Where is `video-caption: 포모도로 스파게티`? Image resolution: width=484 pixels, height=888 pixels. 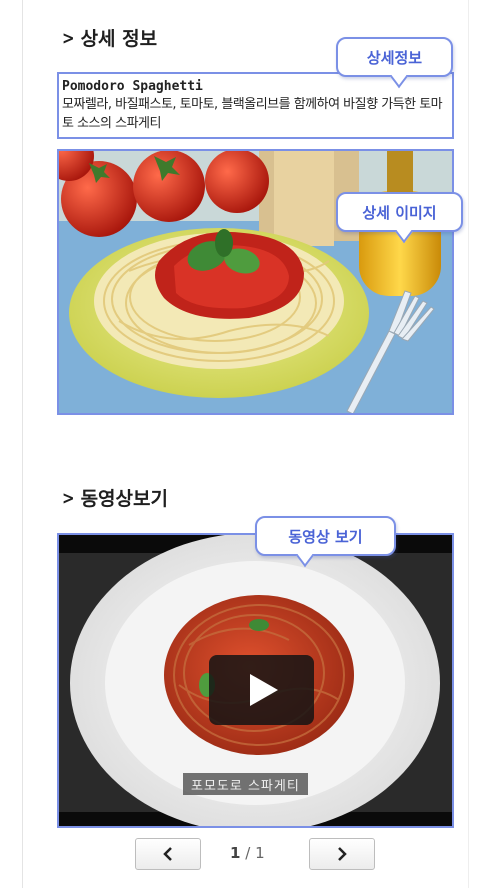 video-caption: 포모도로 스파게티 is located at coordinates (245, 784).